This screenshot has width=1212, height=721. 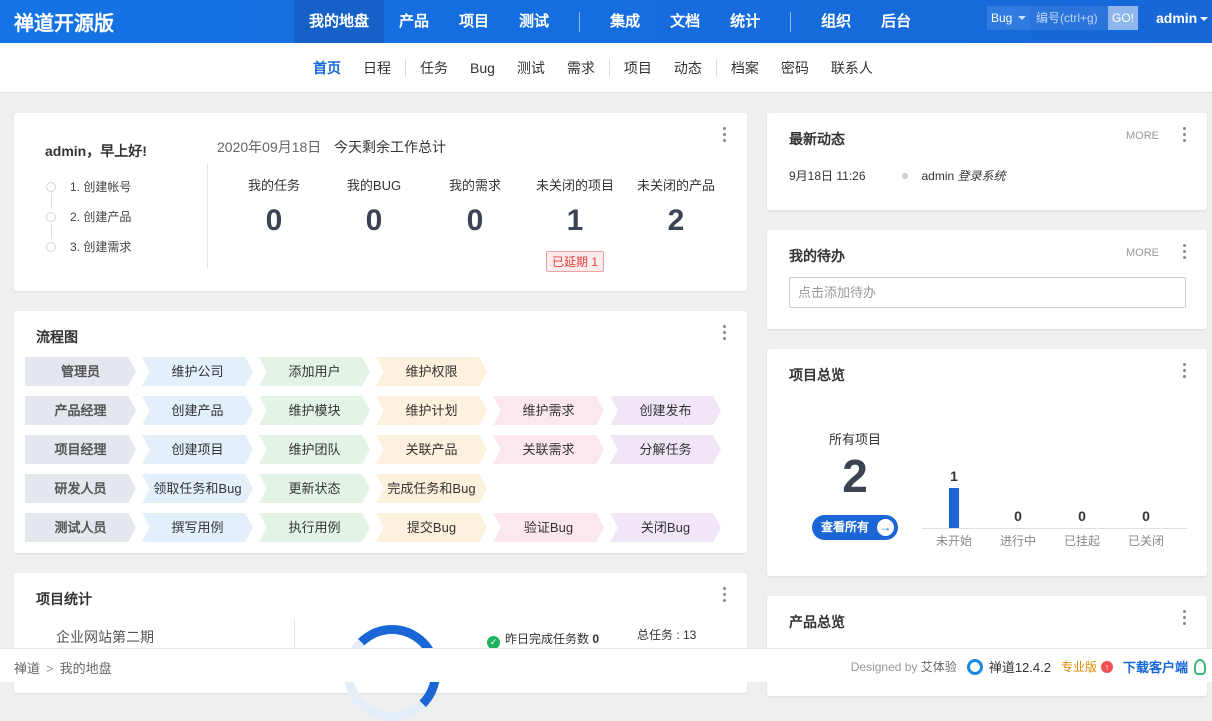 What do you see at coordinates (817, 139) in the screenshot?
I see `panel-title: 最新动态` at bounding box center [817, 139].